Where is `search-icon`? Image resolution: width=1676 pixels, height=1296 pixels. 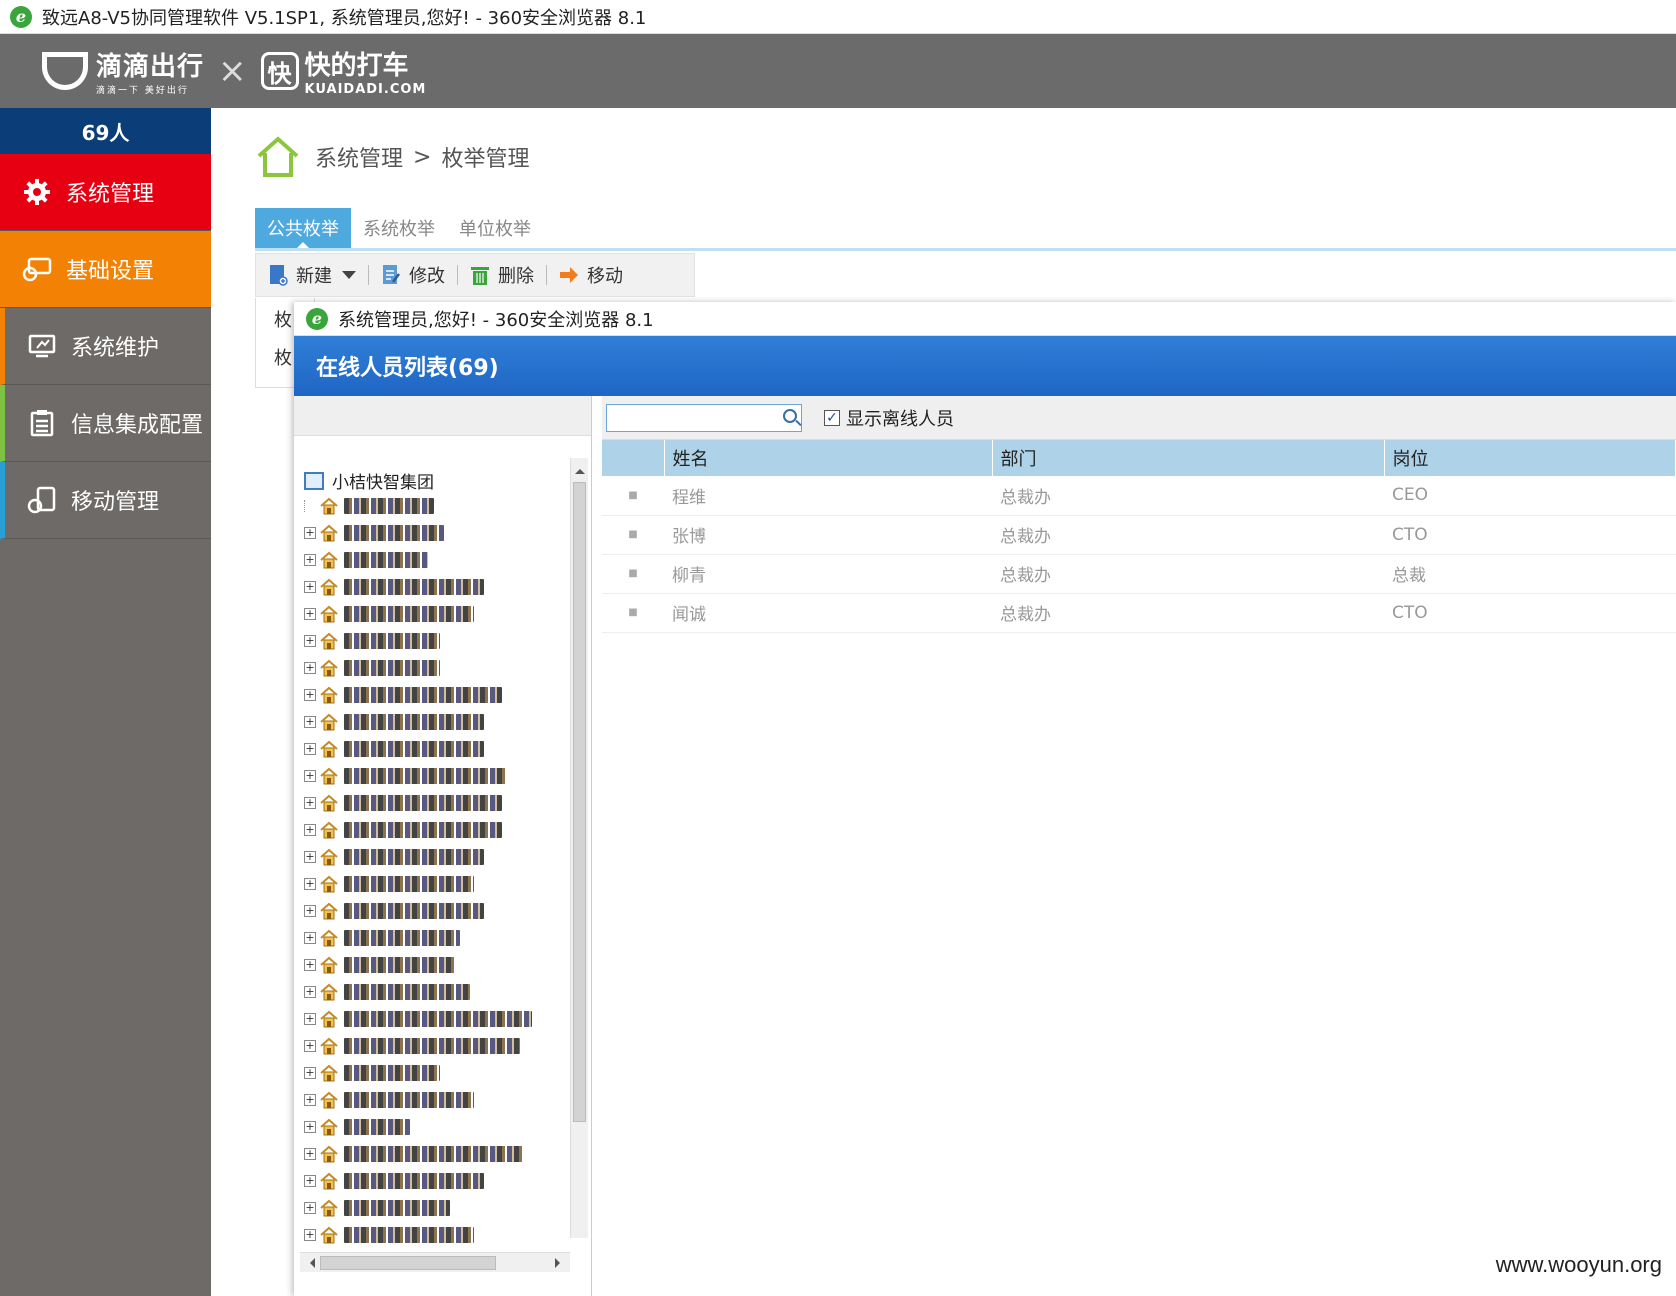 search-icon is located at coordinates (790, 415).